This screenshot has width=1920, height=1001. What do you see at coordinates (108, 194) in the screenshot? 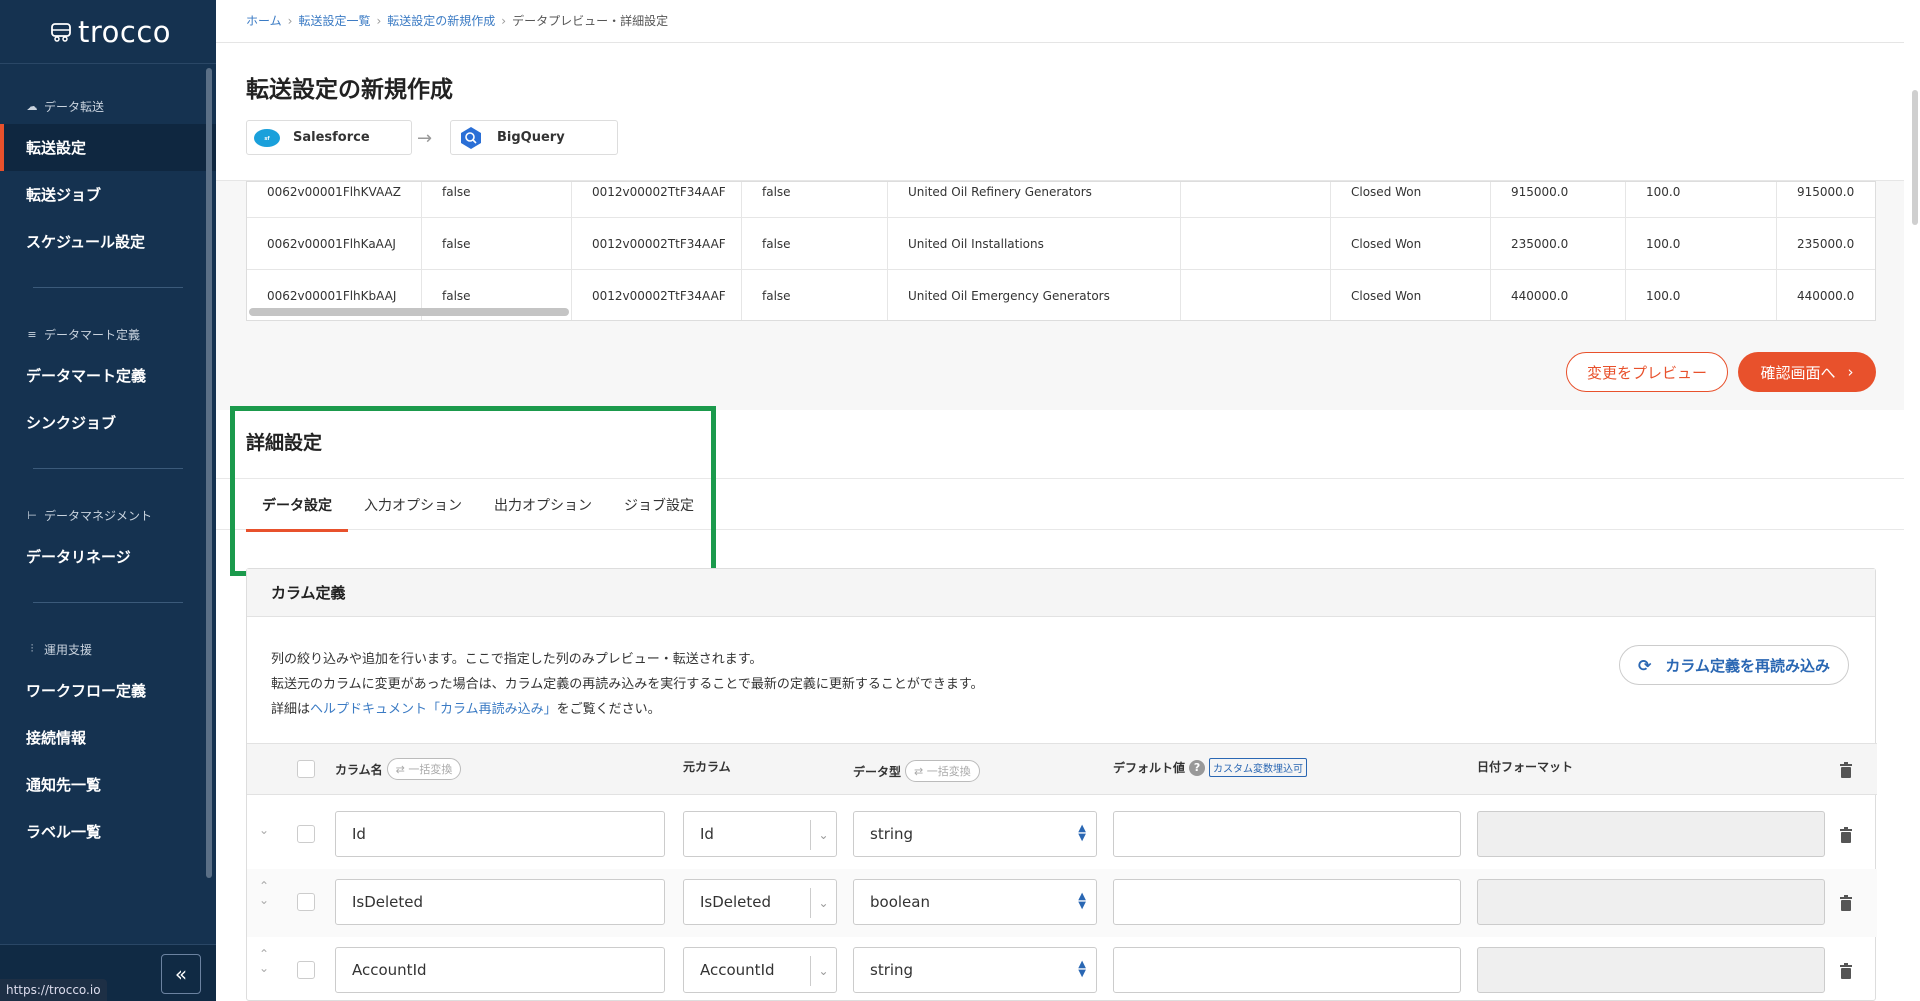
I see `sidebar-item-transfer-jobs: 転送ジョブ` at bounding box center [108, 194].